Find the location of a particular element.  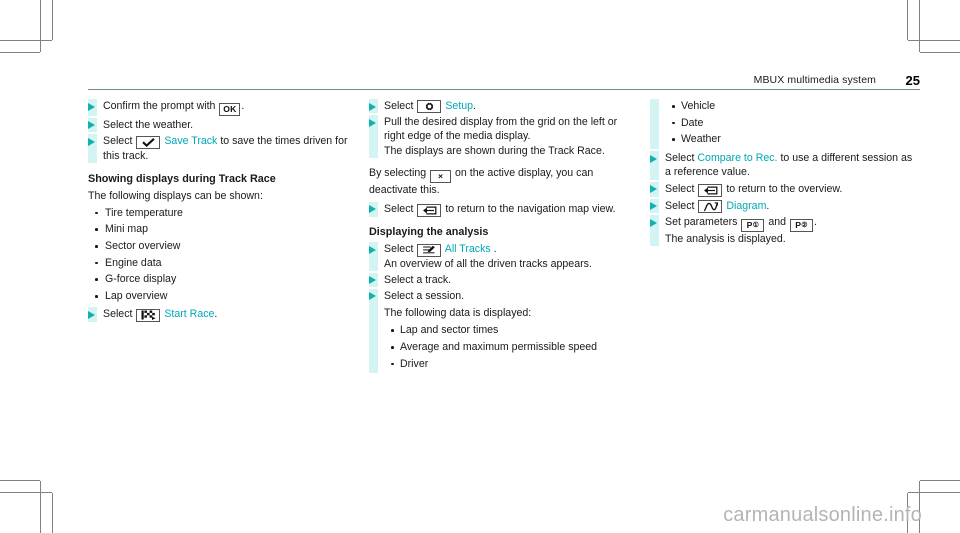

step-select-weather: Select the weather. is located at coordinates (223, 124).